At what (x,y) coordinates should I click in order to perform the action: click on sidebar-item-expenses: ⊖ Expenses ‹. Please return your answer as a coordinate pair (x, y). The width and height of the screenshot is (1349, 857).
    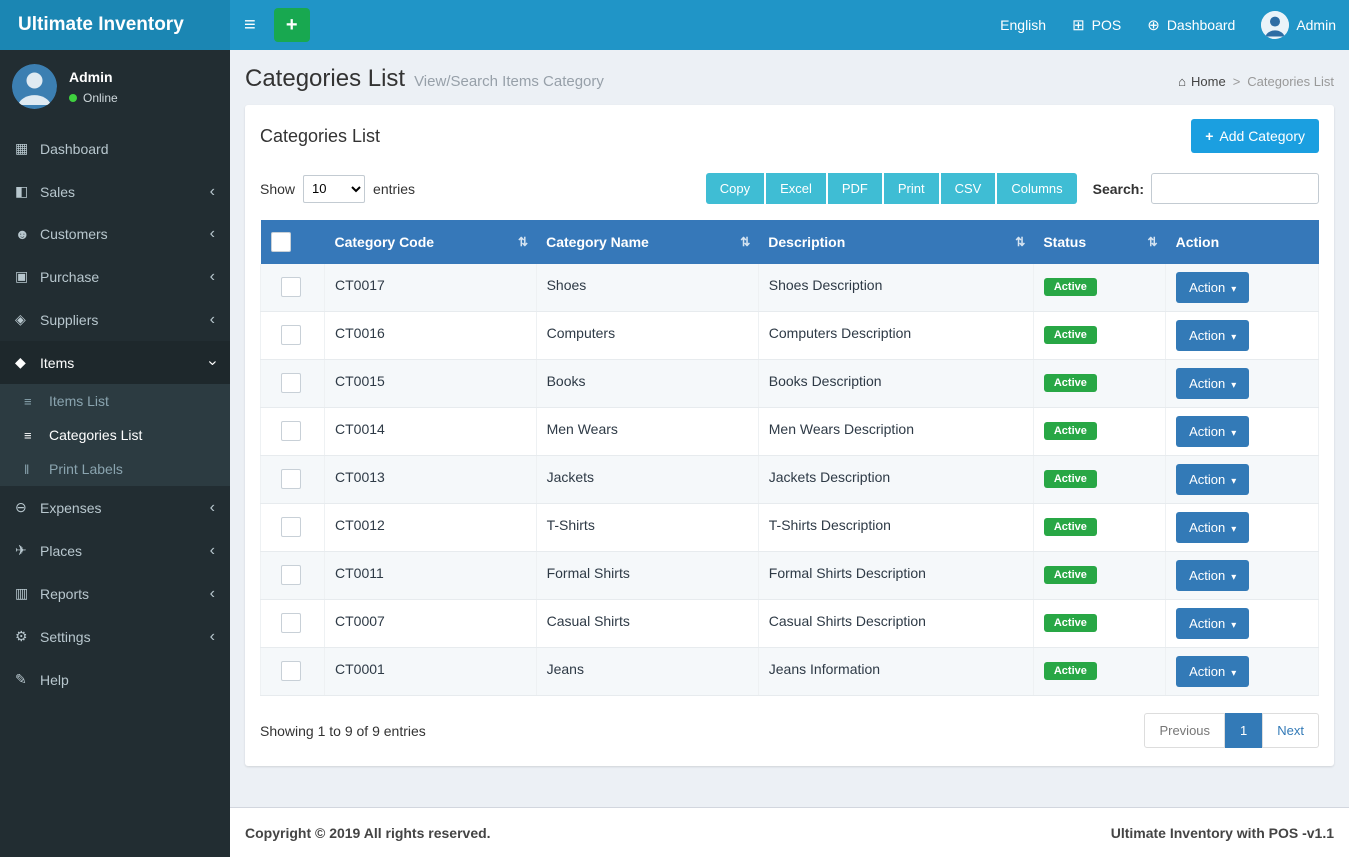
    Looking at the image, I should click on (115, 507).